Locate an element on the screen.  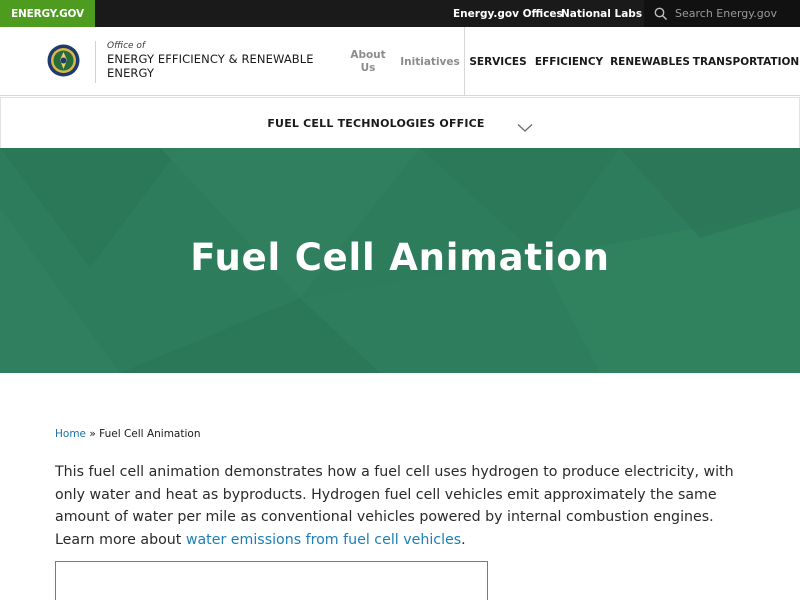
breadcrumb-current: Fuel Cell Animation is located at coordinates (150, 434).